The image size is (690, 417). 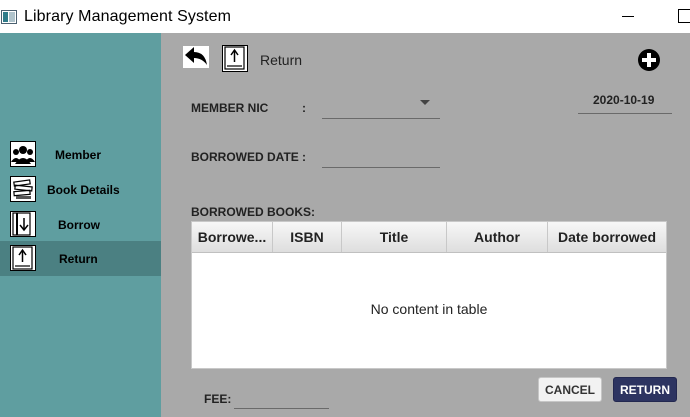 What do you see at coordinates (128, 16) in the screenshot?
I see `window-title: Library Management System` at bounding box center [128, 16].